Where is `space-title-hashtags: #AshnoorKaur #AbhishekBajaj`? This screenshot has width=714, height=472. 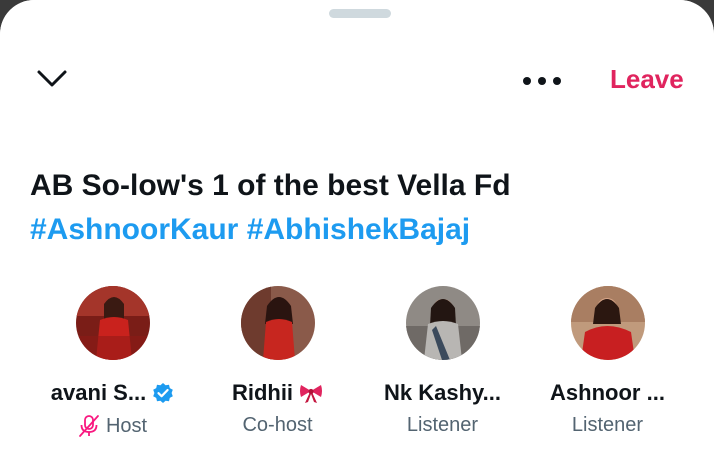
space-title-hashtags: #AshnoorKaur #AbhishekBajaj is located at coordinates (360, 230).